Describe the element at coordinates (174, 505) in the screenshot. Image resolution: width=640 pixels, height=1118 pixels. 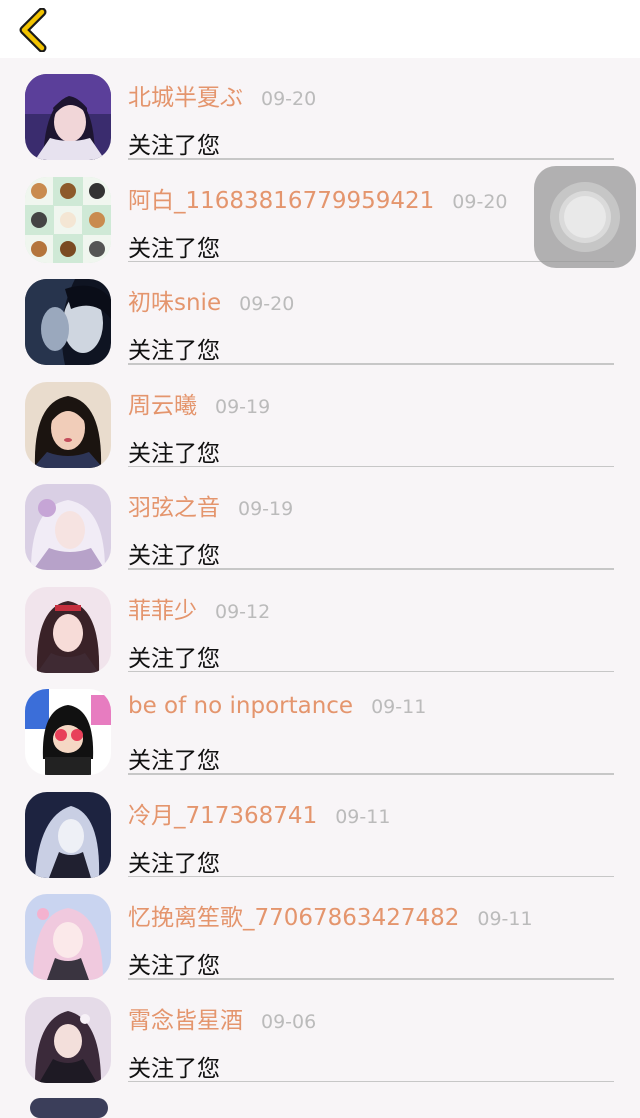
I see `user-name: 羽弦之音` at that location.